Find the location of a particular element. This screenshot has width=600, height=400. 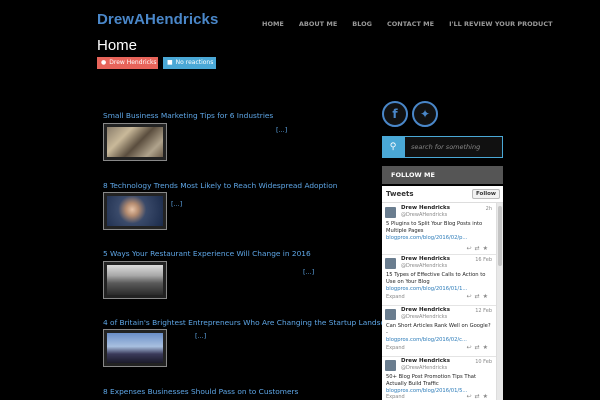

search-icon: ⚲ is located at coordinates (393, 147).